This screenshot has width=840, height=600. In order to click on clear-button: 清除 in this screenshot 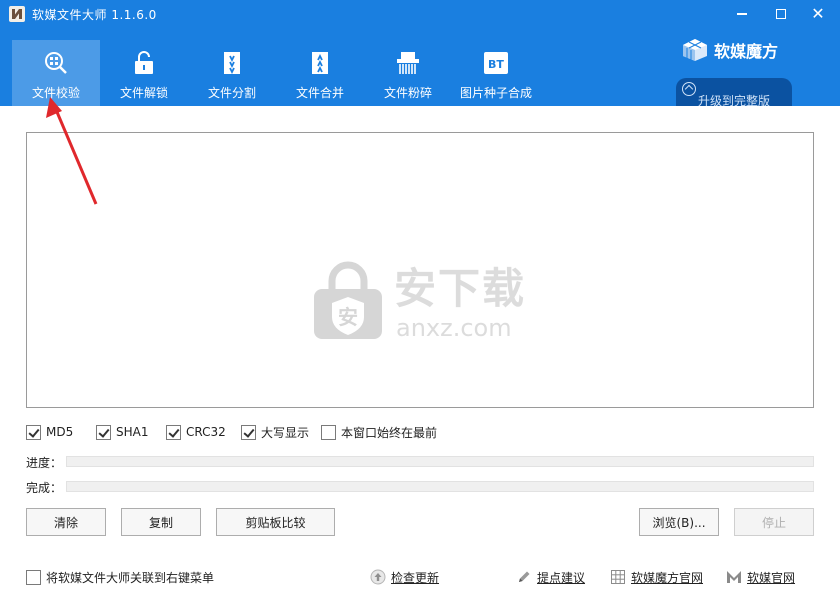, I will do `click(66, 522)`.